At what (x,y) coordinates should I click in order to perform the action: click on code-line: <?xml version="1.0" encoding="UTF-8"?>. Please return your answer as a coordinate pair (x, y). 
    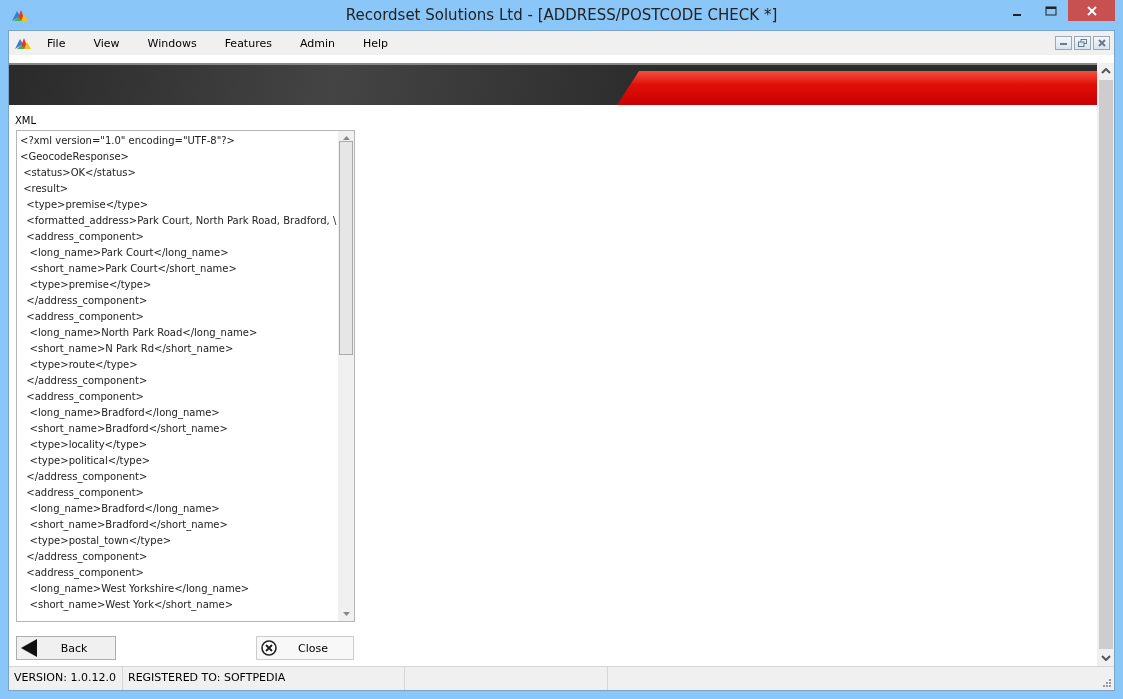
    Looking at the image, I should click on (128, 141).